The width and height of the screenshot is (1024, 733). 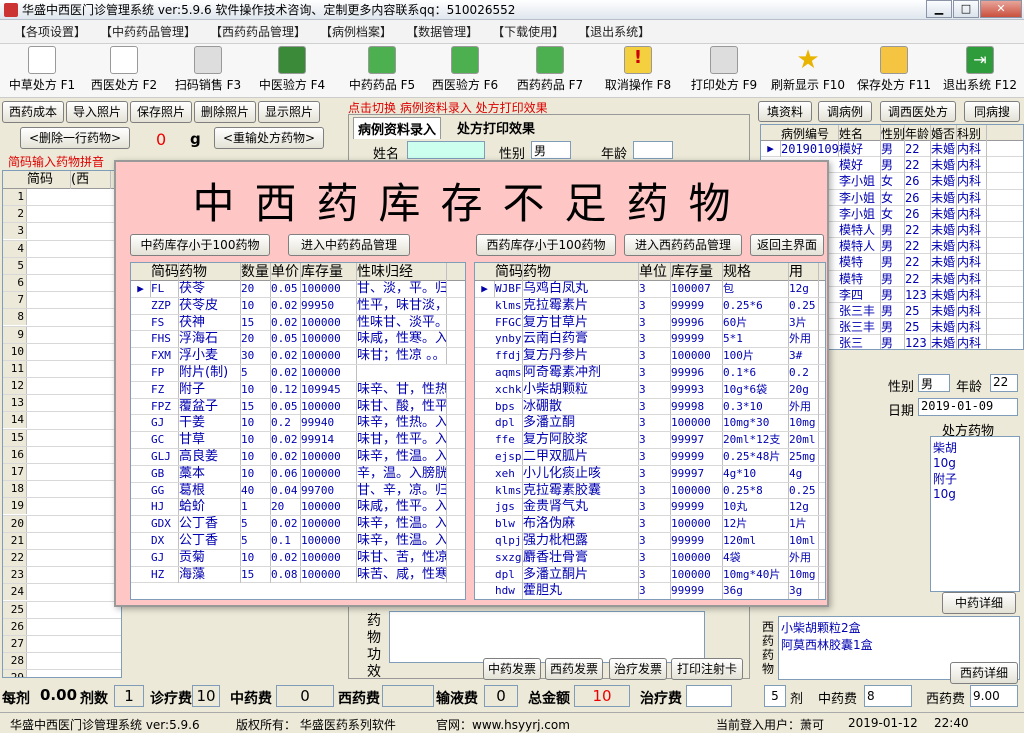 What do you see at coordinates (638, 669) in the screenshot?
I see `treat-invoice-button: 治疗发票` at bounding box center [638, 669].